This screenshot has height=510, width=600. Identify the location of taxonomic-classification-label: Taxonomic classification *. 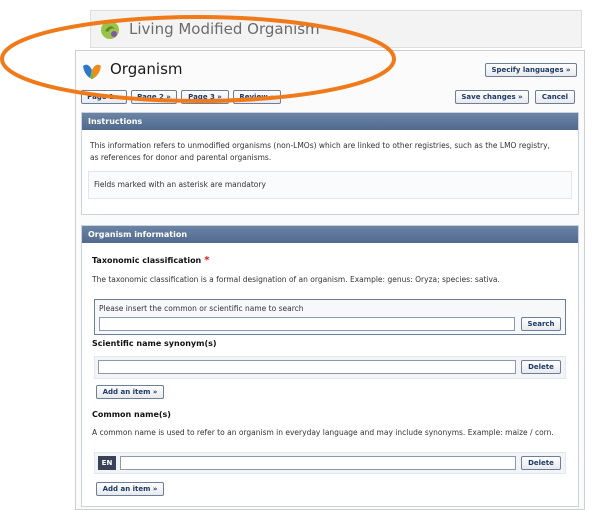
(151, 260).